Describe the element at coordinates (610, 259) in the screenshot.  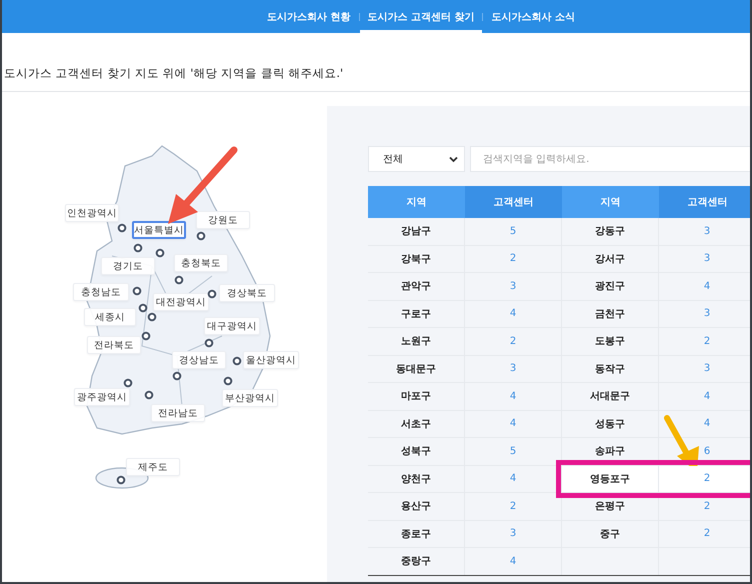
I see `district-name: 강서구` at that location.